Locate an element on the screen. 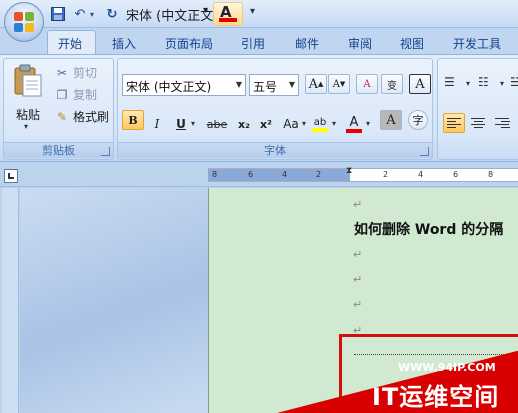 The image size is (518, 413). copy-label: 复制 is located at coordinates (85, 95).